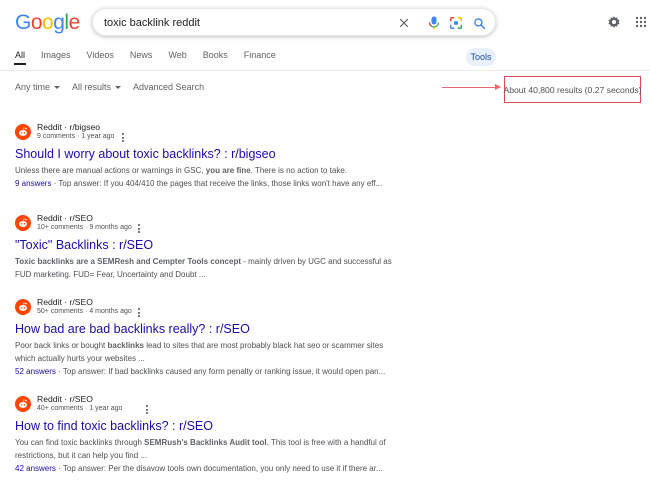 Image resolution: width=650 pixels, height=484 pixels. Describe the element at coordinates (434, 23) in the screenshot. I see `voice-search-icon` at that location.